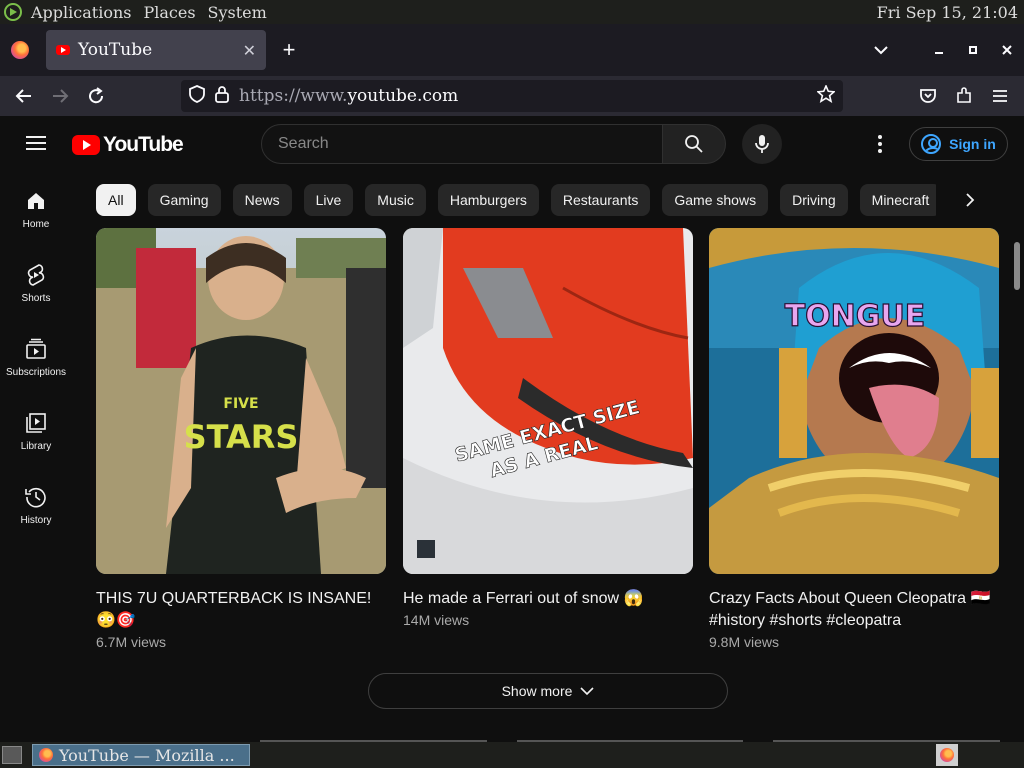 The height and width of the screenshot is (768, 1024). Describe the element at coordinates (715, 200) in the screenshot. I see `chip-game-shows: Game shows` at that location.